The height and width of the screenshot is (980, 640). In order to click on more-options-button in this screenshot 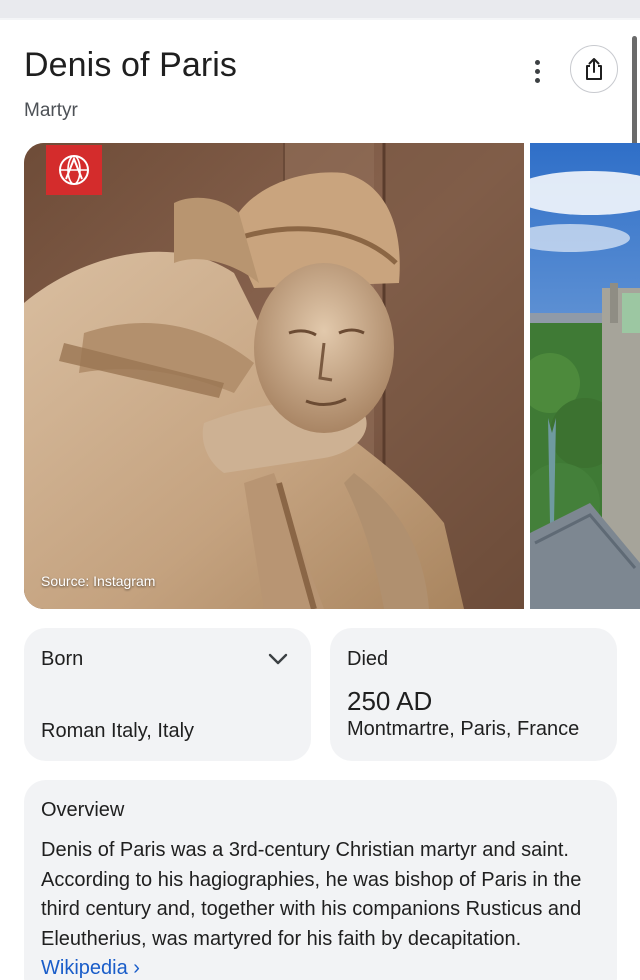, I will do `click(537, 71)`.